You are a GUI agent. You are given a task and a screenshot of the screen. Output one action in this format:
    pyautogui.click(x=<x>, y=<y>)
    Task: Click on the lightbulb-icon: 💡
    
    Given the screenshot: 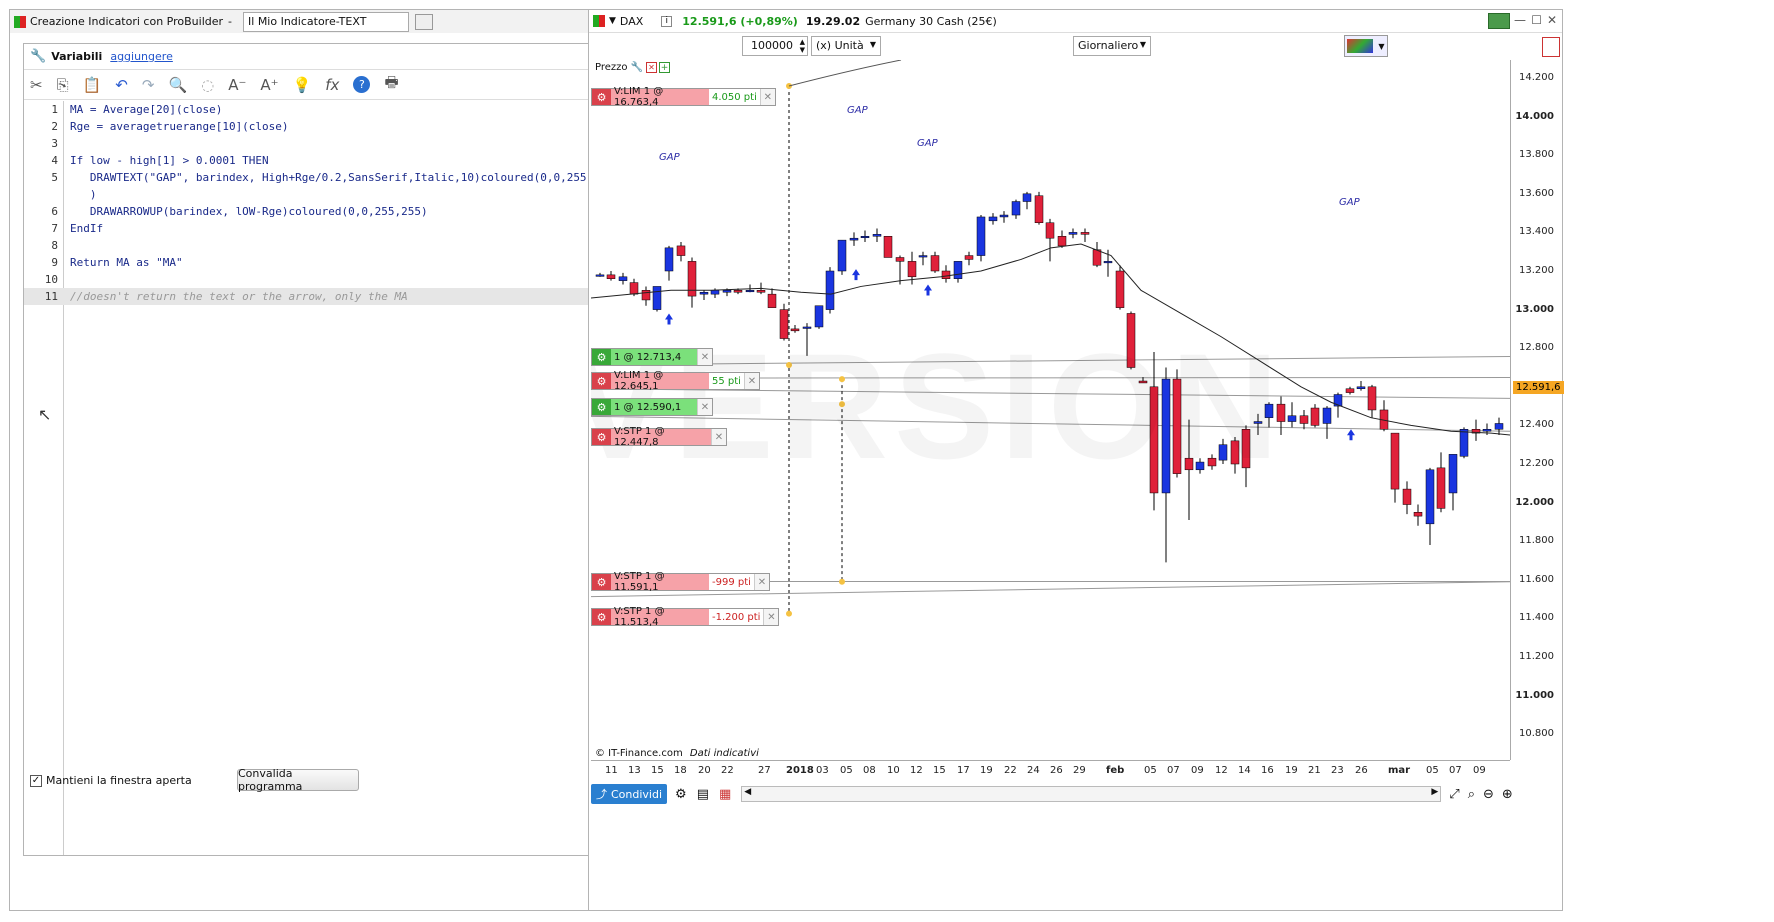 What is the action you would take?
    pyautogui.click(x=302, y=85)
    